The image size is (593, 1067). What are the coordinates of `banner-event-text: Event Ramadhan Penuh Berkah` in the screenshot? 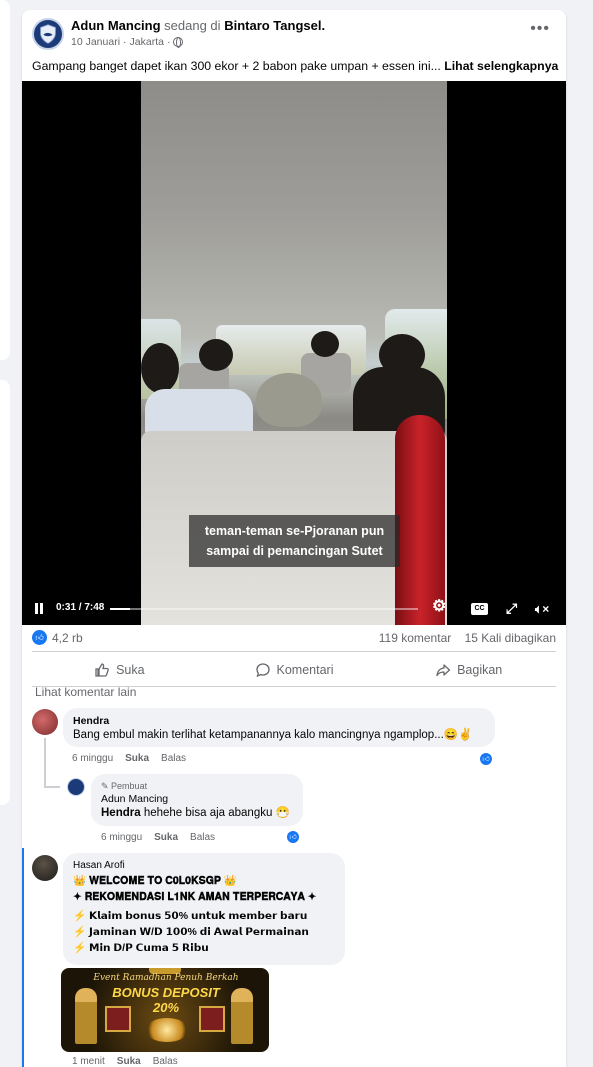 It's located at (166, 978).